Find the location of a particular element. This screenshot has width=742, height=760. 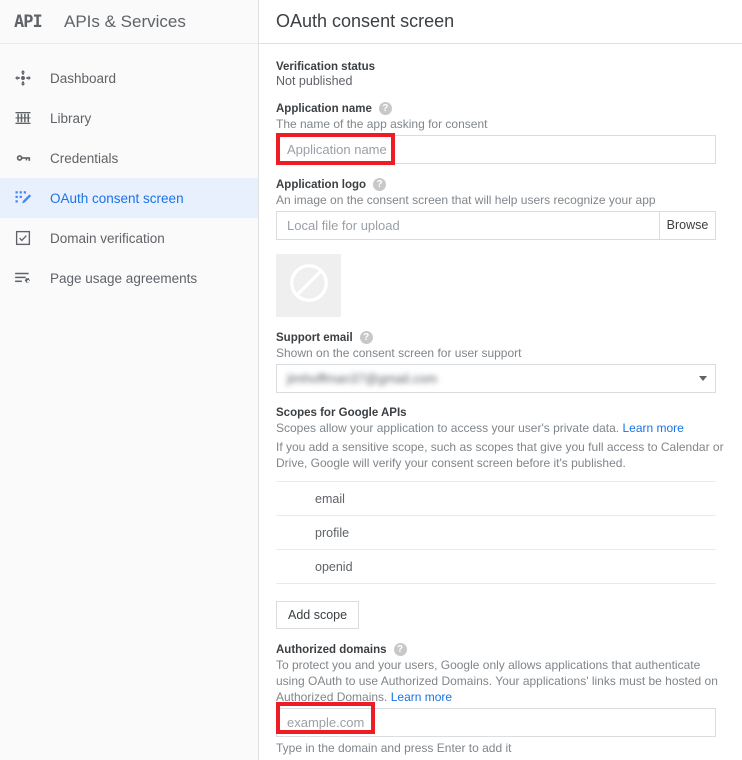

sidebar-item-page-usage-agreements: Page usage agreements is located at coordinates (129, 278).